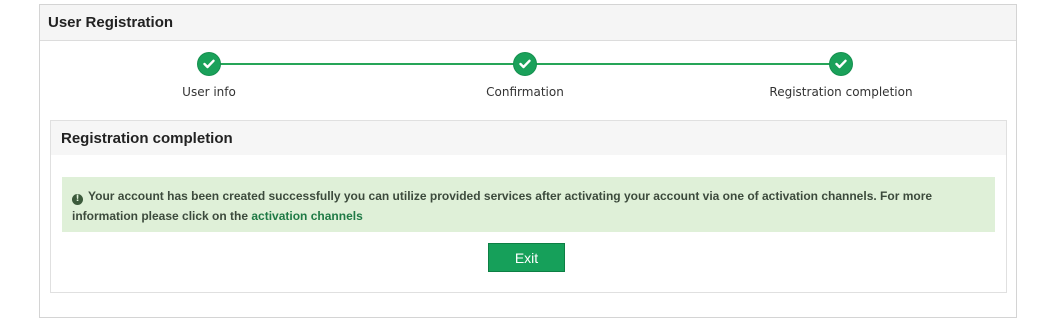 The height and width of the screenshot is (324, 1060). What do you see at coordinates (526, 257) in the screenshot?
I see `exit-button: Exit` at bounding box center [526, 257].